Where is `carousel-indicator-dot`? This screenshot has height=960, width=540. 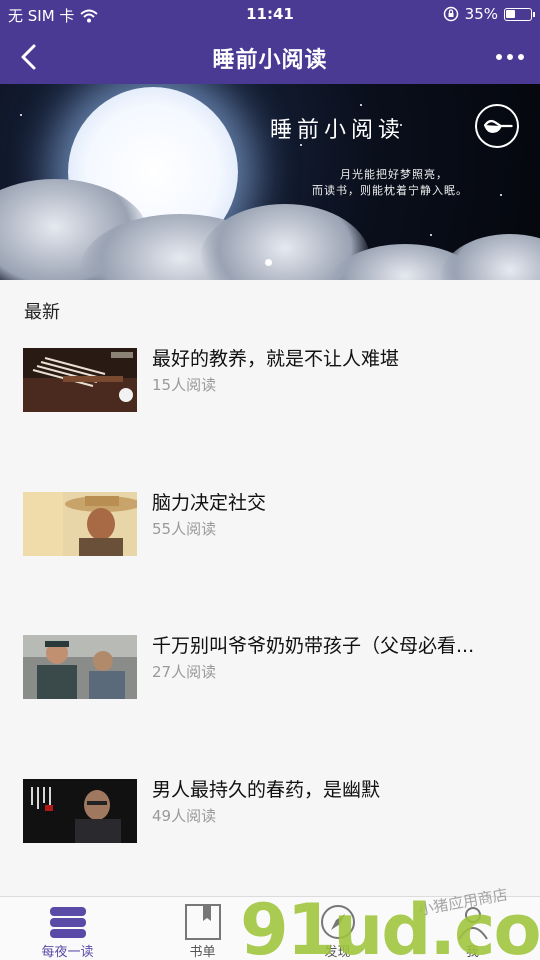 carousel-indicator-dot is located at coordinates (268, 262).